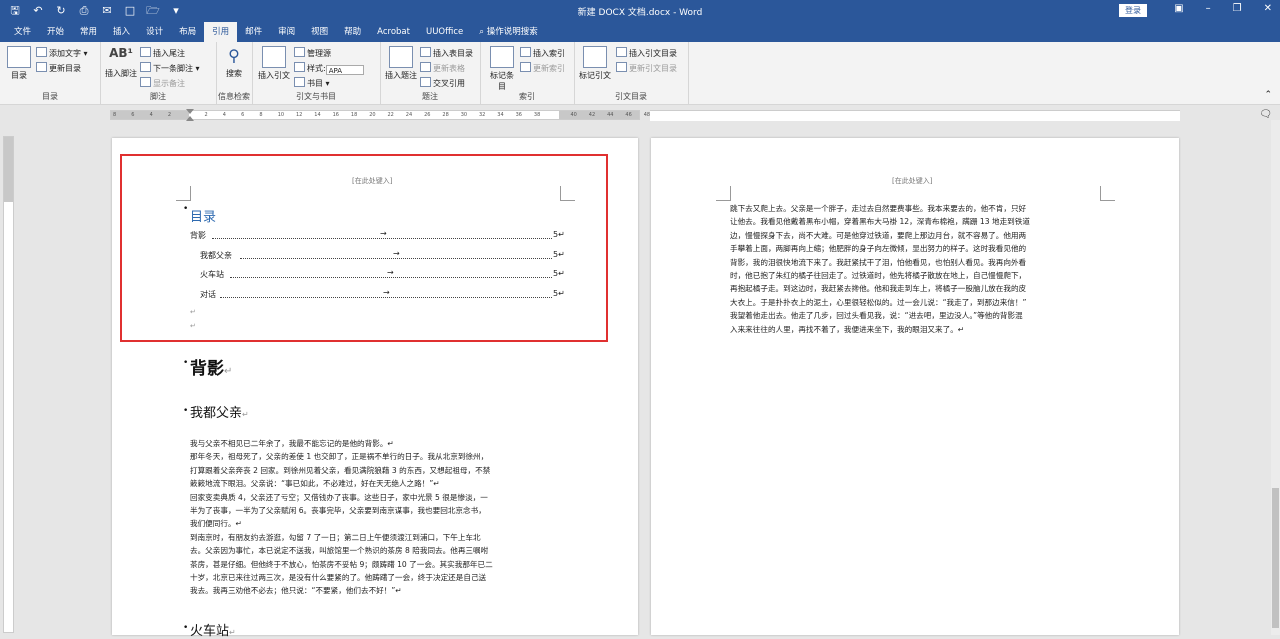  Describe the element at coordinates (502, 69) in the screenshot. I see `mark-entry-button: 标记条目` at that location.